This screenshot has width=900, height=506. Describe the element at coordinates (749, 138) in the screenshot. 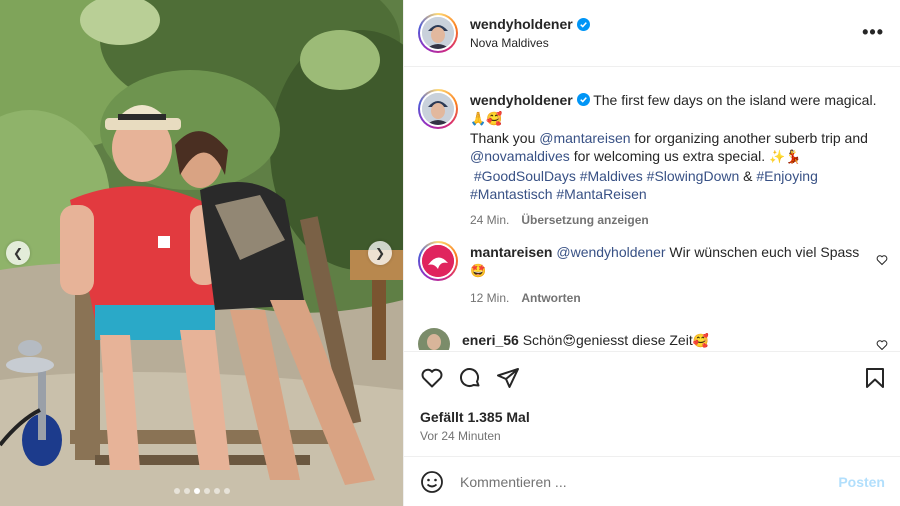

I see `caption-thanks-mid: for organizing another suberb trip and` at that location.